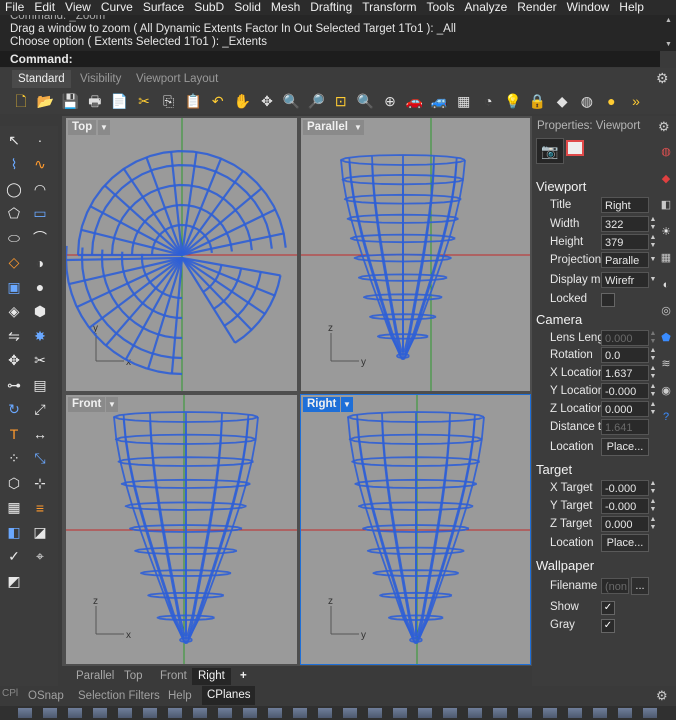 The width and height of the screenshot is (676, 720). Describe the element at coordinates (666, 285) in the screenshot. I see `environment-icon: ◐` at that location.